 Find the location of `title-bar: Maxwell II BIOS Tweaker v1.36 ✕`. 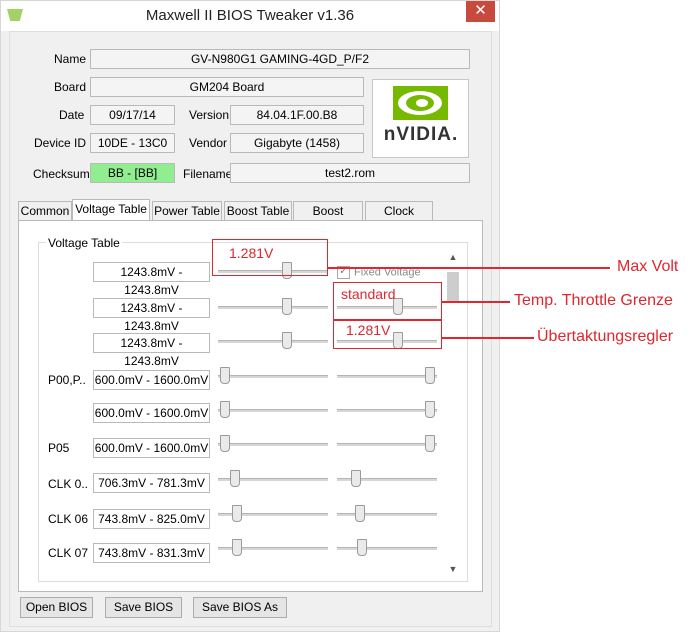

title-bar: Maxwell II BIOS Tweaker v1.36 ✕ is located at coordinates (250, 16).